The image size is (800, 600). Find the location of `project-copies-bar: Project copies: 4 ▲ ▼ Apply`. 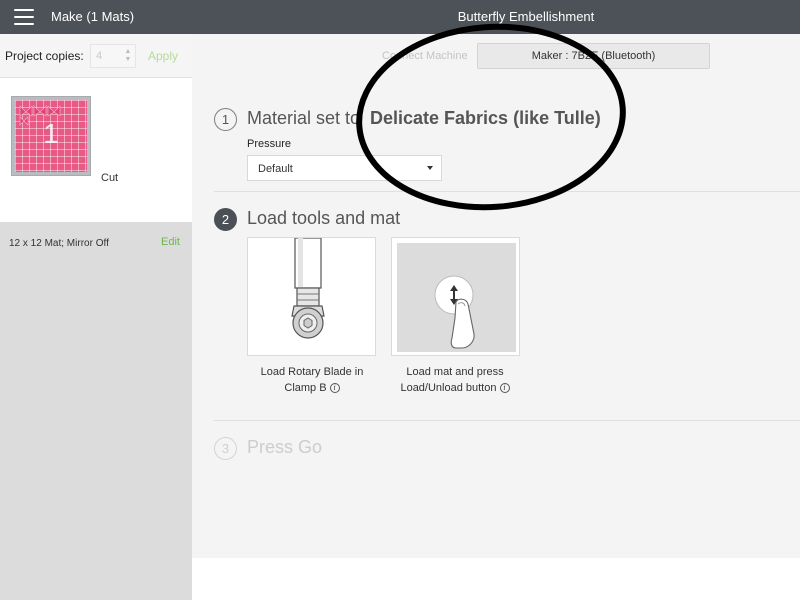

project-copies-bar: Project copies: 4 ▲ ▼ Apply is located at coordinates (96, 56).